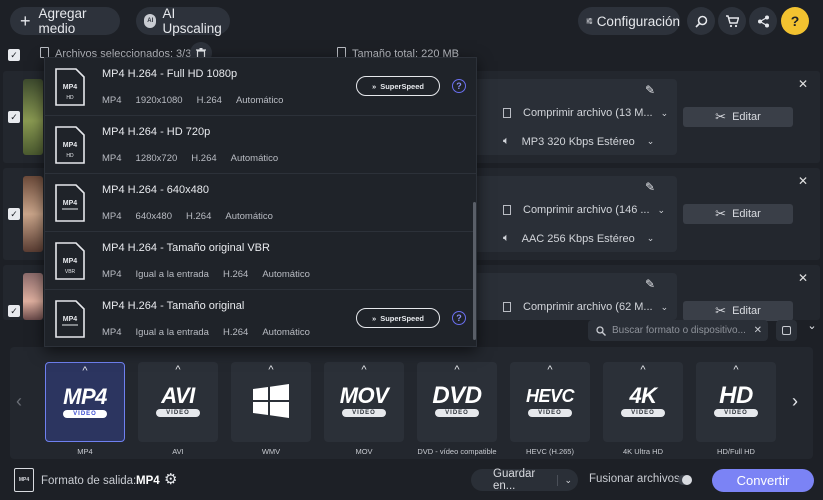  Describe the element at coordinates (812, 325) in the screenshot. I see `collapse-chevron-icon: ⌄` at that location.